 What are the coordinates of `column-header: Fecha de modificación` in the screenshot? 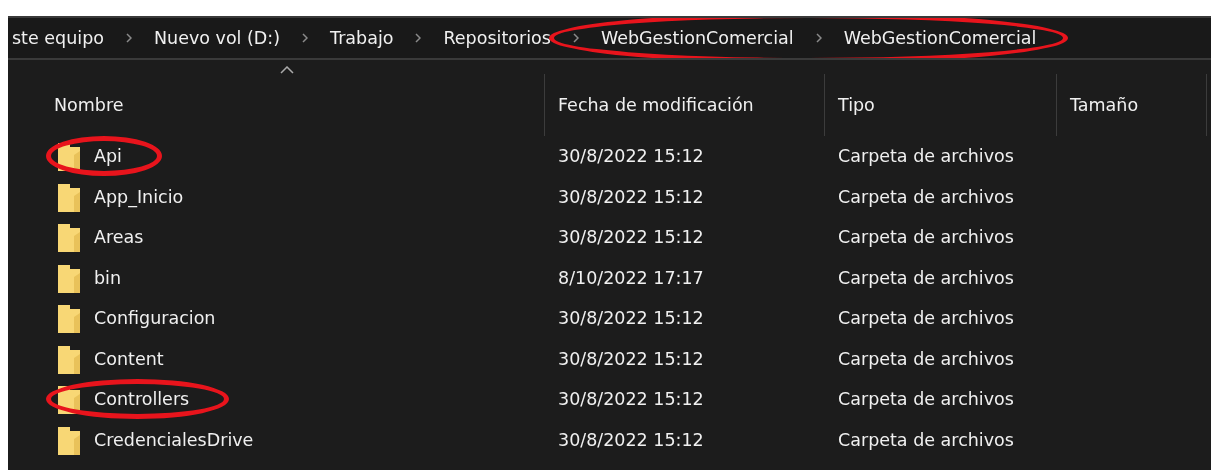 It's located at (656, 105).